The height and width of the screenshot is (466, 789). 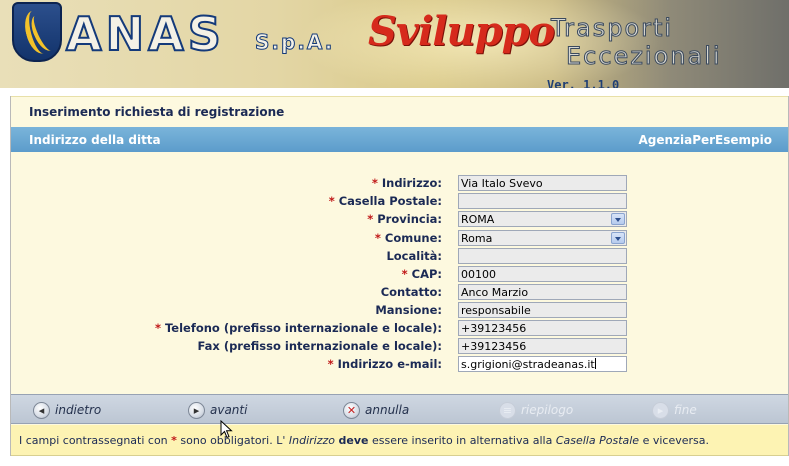 I want to click on form-row-contatto: Contatto: Anco Marzio, so click(x=399, y=292).